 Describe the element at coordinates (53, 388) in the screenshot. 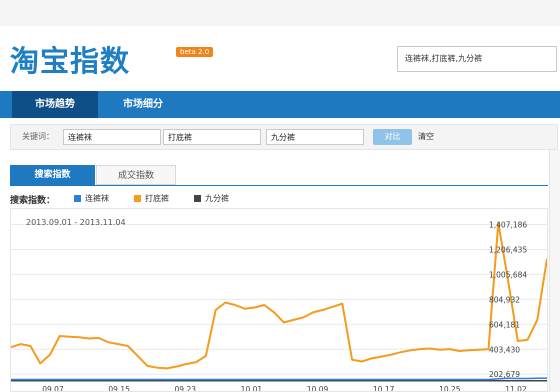

I see `x-tick-label-0: 09.07` at that location.